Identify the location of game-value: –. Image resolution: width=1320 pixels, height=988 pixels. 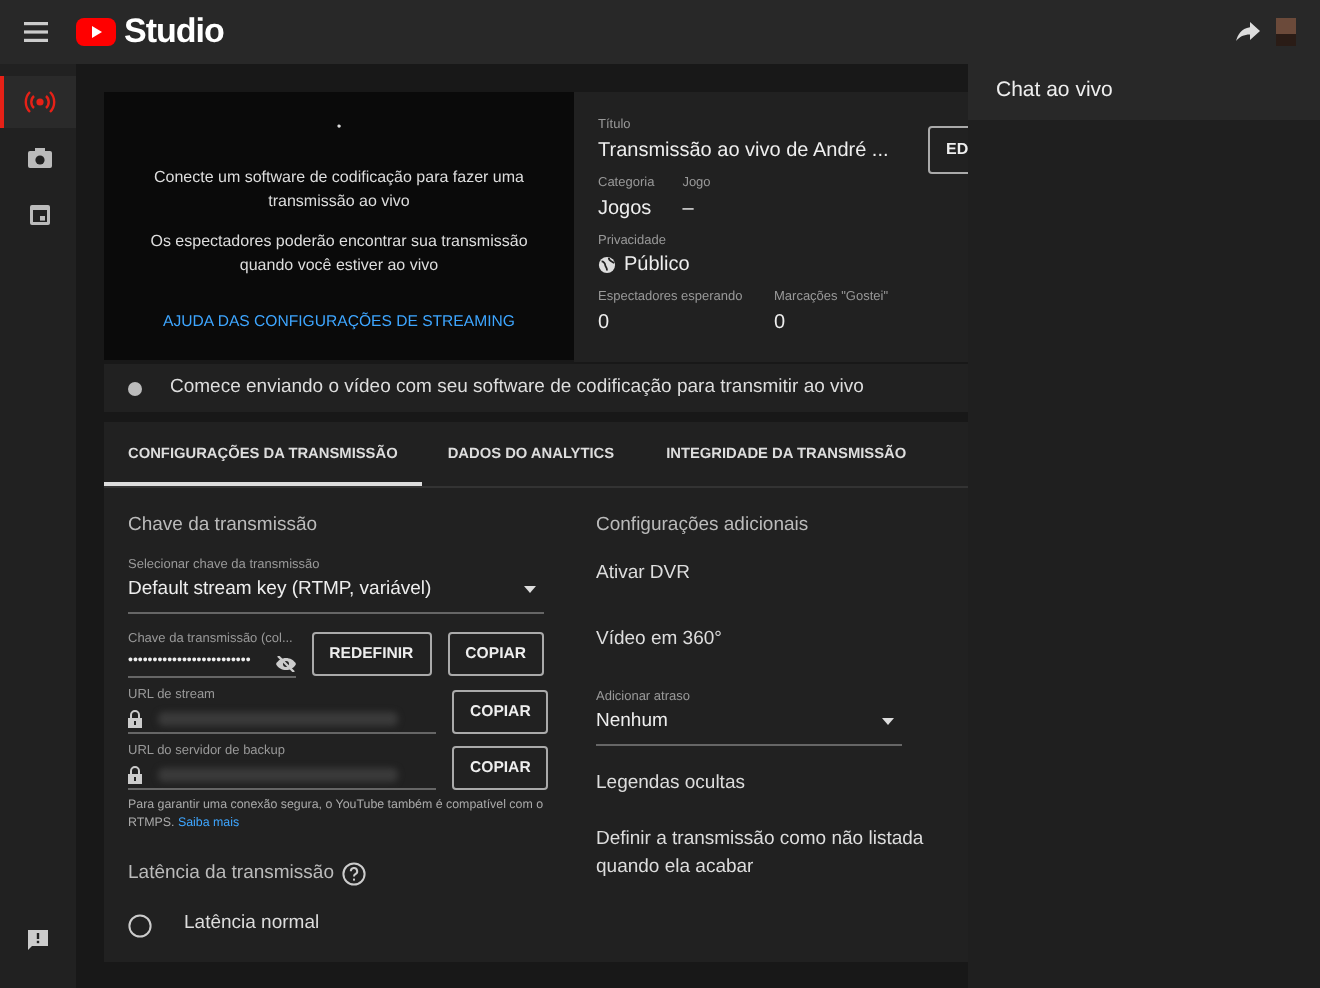
(689, 209).